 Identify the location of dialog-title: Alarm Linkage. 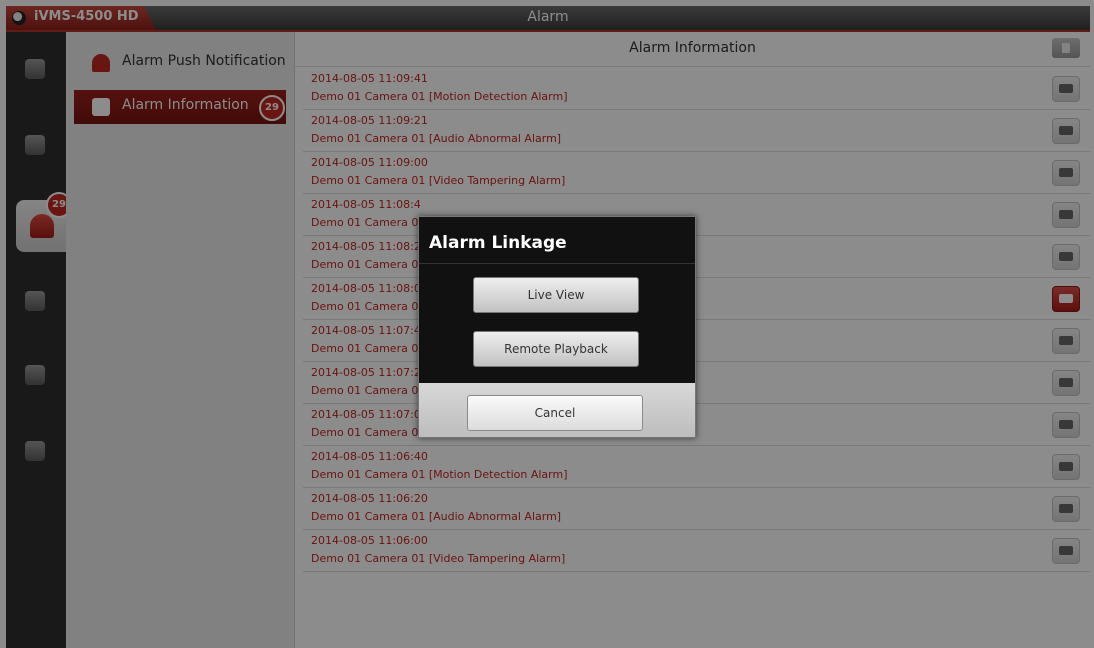
(498, 243).